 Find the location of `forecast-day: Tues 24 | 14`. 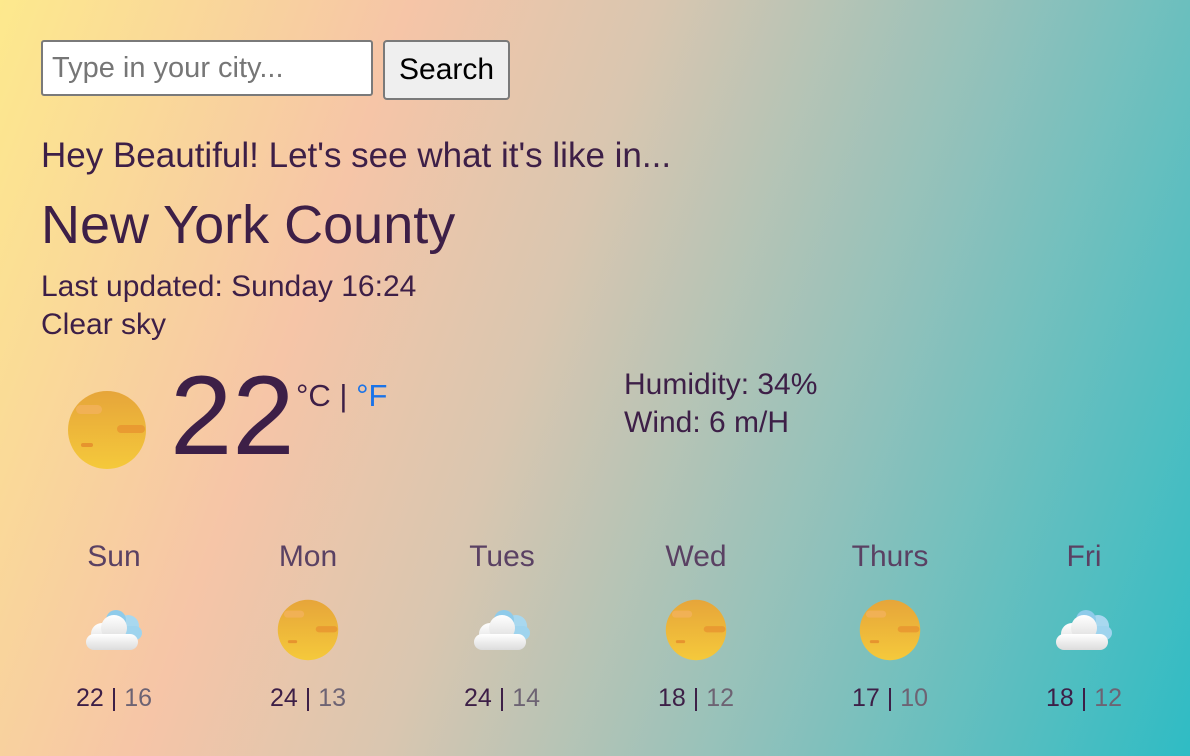

forecast-day: Tues 24 | 14 is located at coordinates (502, 626).